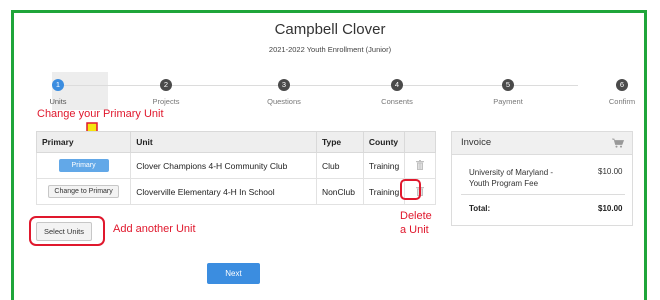 The width and height of the screenshot is (660, 300). I want to click on annotation-change-primary: Change your Primary Unit, so click(100, 114).